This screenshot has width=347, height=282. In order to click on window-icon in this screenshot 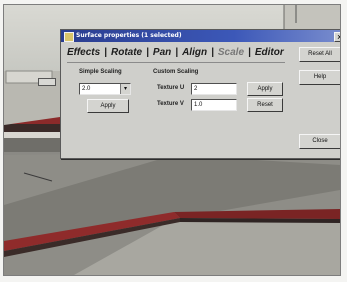, I will do `click(69, 37)`.